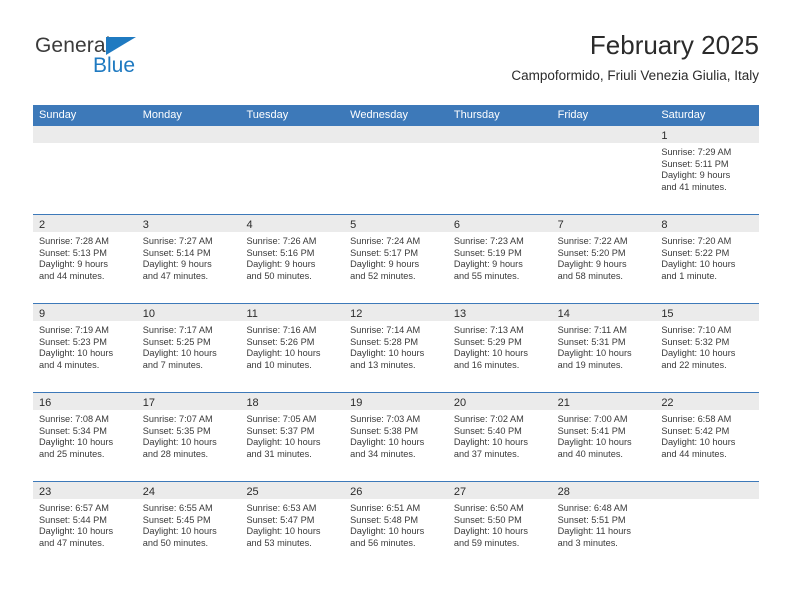  What do you see at coordinates (356, 314) in the screenshot?
I see `day-number: 12` at bounding box center [356, 314].